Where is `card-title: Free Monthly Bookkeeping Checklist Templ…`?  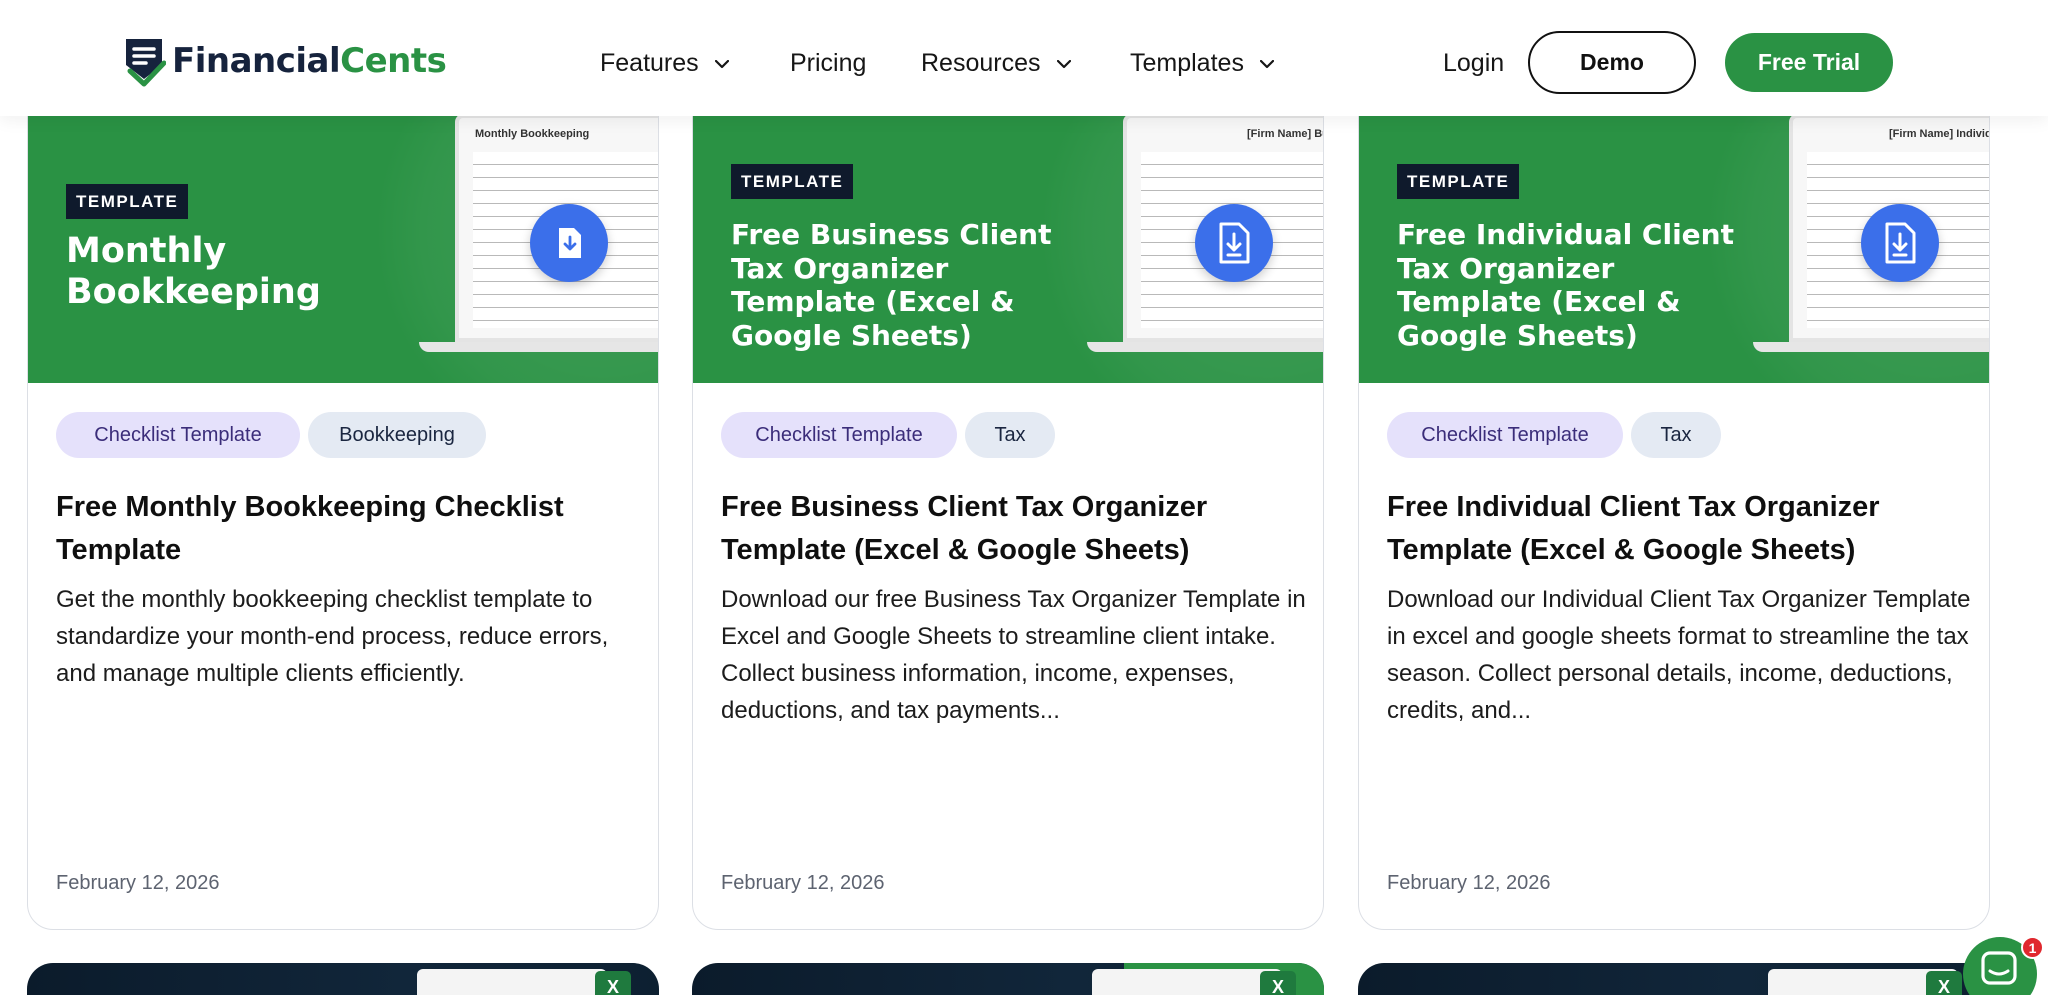 card-title: Free Monthly Bookkeeping Checklist Templ… is located at coordinates (346, 529).